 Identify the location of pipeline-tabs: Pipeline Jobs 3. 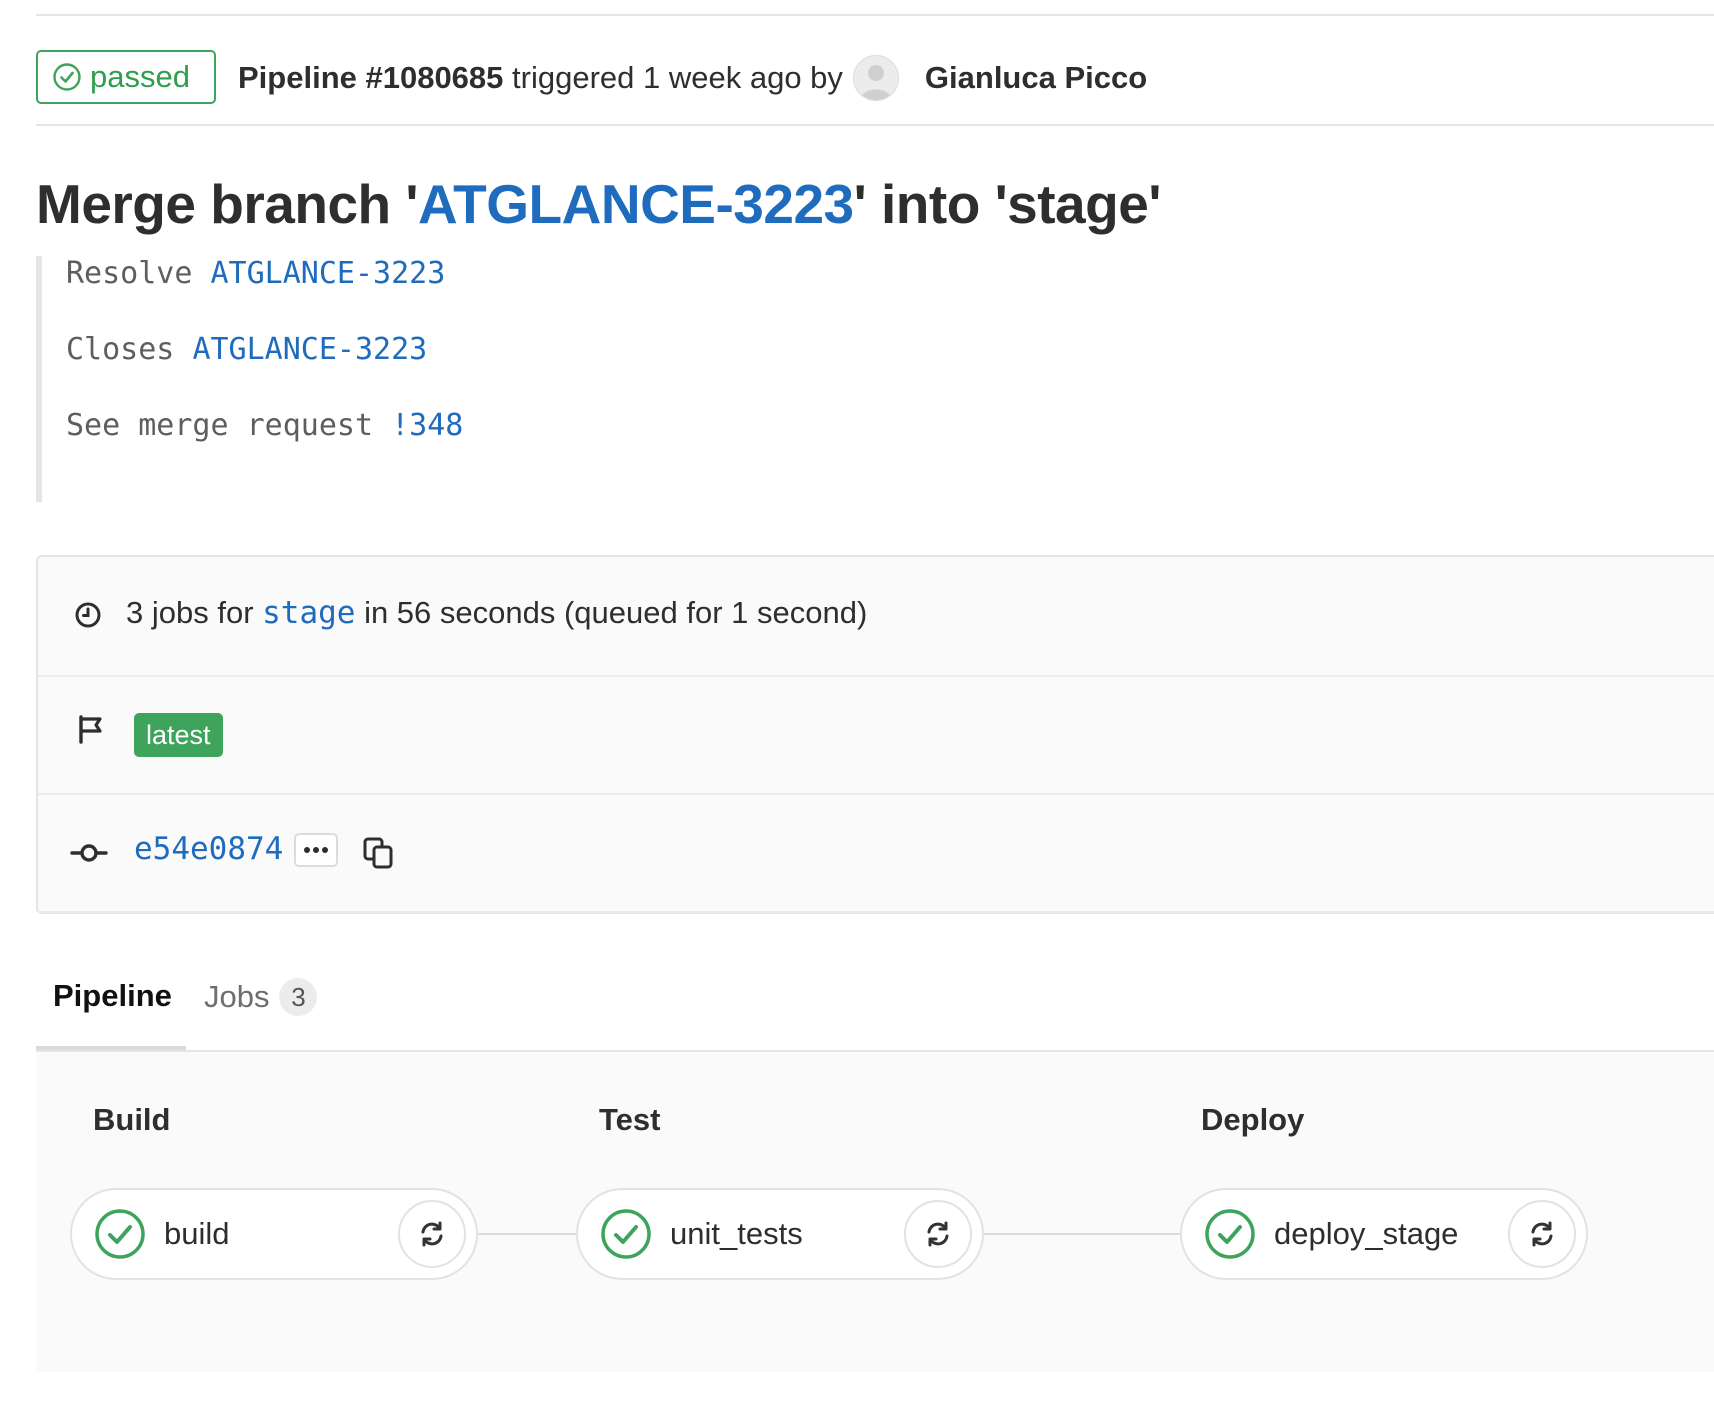
(875, 1002).